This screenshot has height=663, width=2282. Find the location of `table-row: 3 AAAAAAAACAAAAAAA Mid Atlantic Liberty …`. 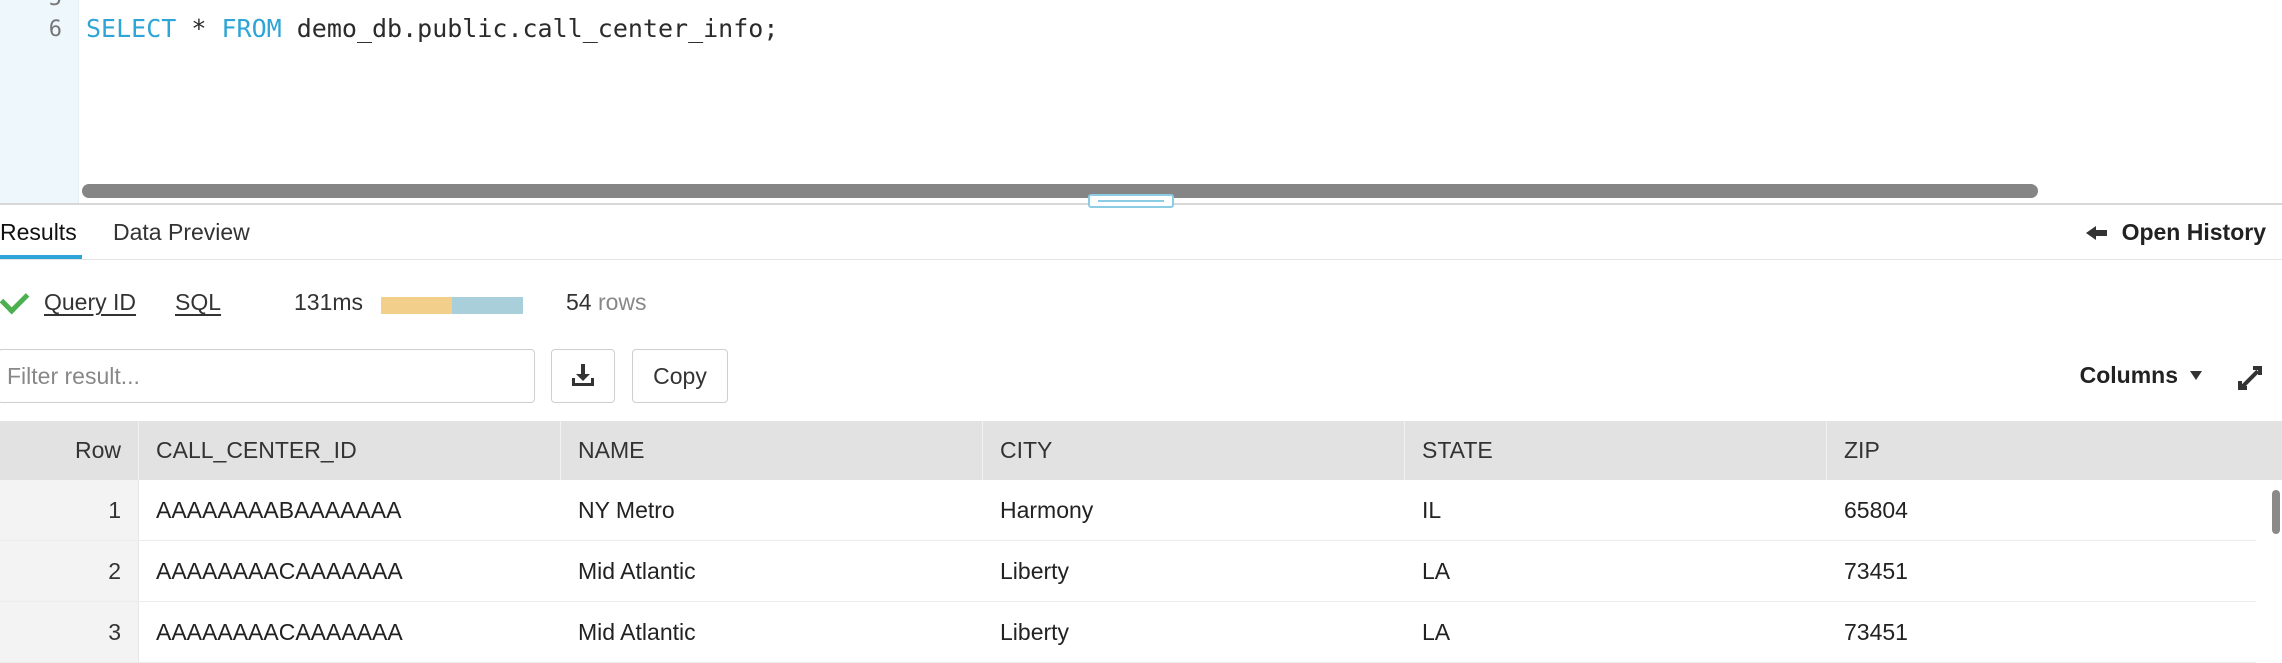

table-row: 3 AAAAAAAACAAAAAAA Mid Atlantic Liberty … is located at coordinates (1128, 632).